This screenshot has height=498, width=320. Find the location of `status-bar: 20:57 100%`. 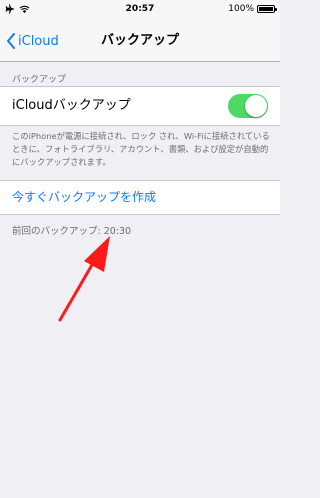

status-bar: 20:57 100% is located at coordinates (140, 10).